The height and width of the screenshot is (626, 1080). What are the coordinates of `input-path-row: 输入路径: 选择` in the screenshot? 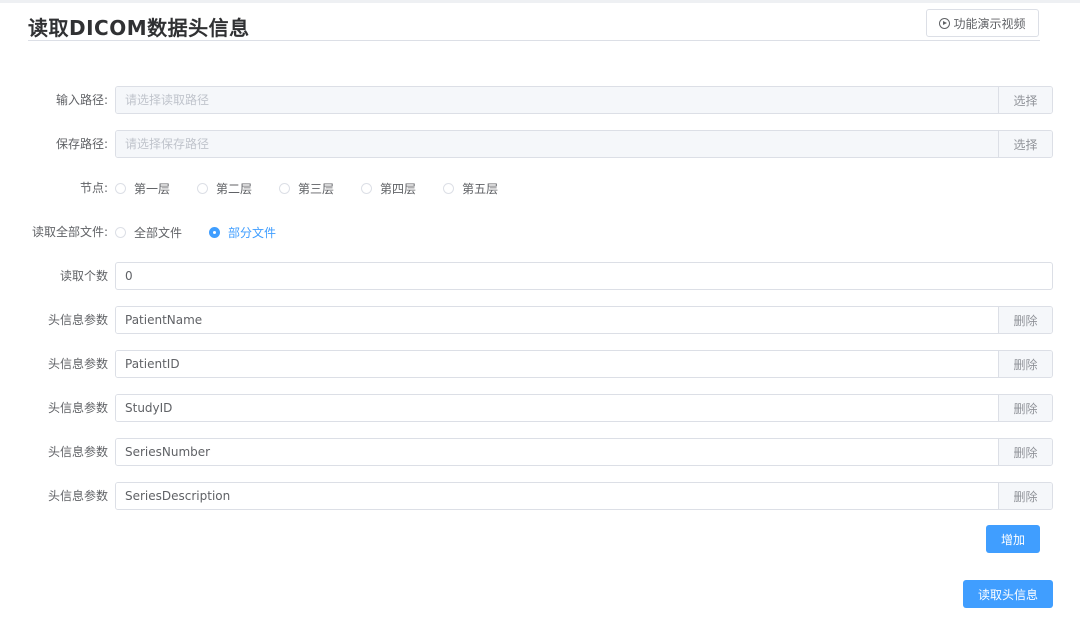 It's located at (540, 100).